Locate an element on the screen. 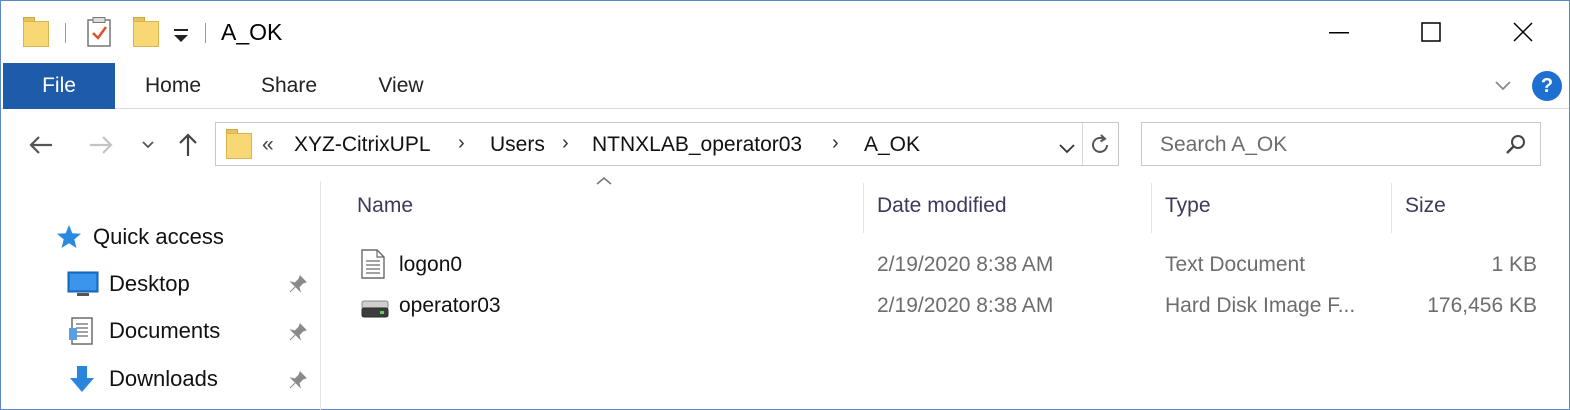 Image resolution: width=1570 pixels, height=410 pixels. file-name: logon0 is located at coordinates (430, 265).